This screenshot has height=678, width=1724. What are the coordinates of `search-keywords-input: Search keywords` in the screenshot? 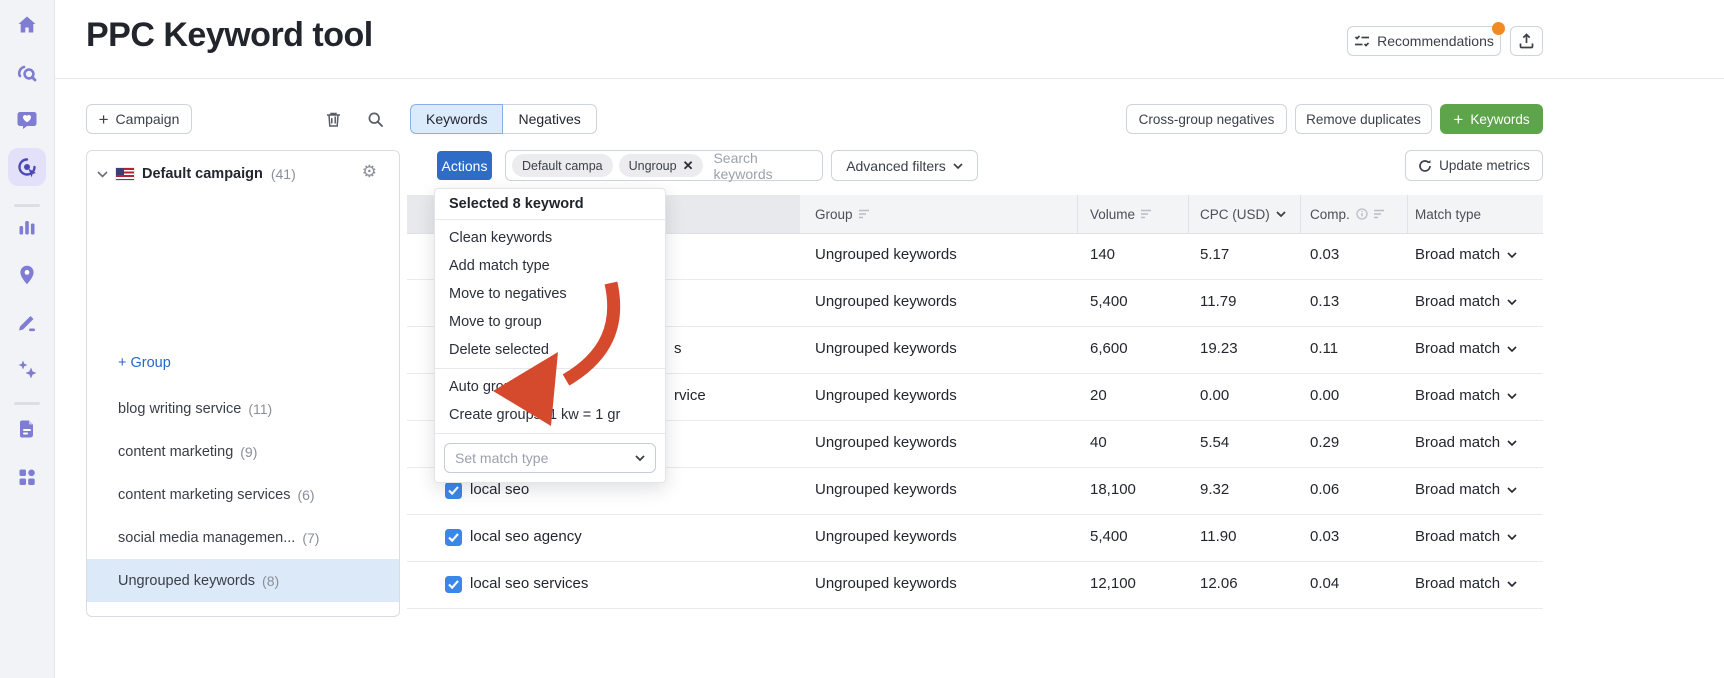 It's located at (764, 166).